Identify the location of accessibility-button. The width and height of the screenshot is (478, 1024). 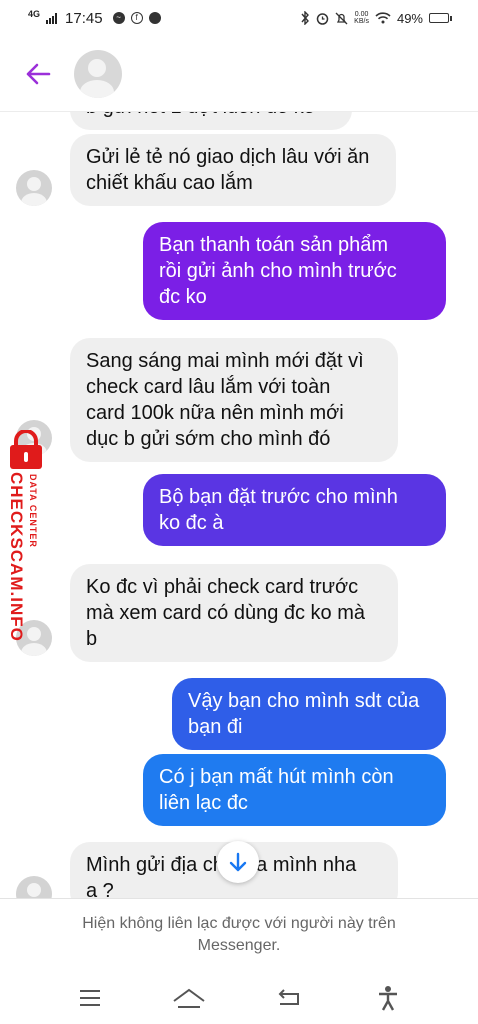
(388, 998).